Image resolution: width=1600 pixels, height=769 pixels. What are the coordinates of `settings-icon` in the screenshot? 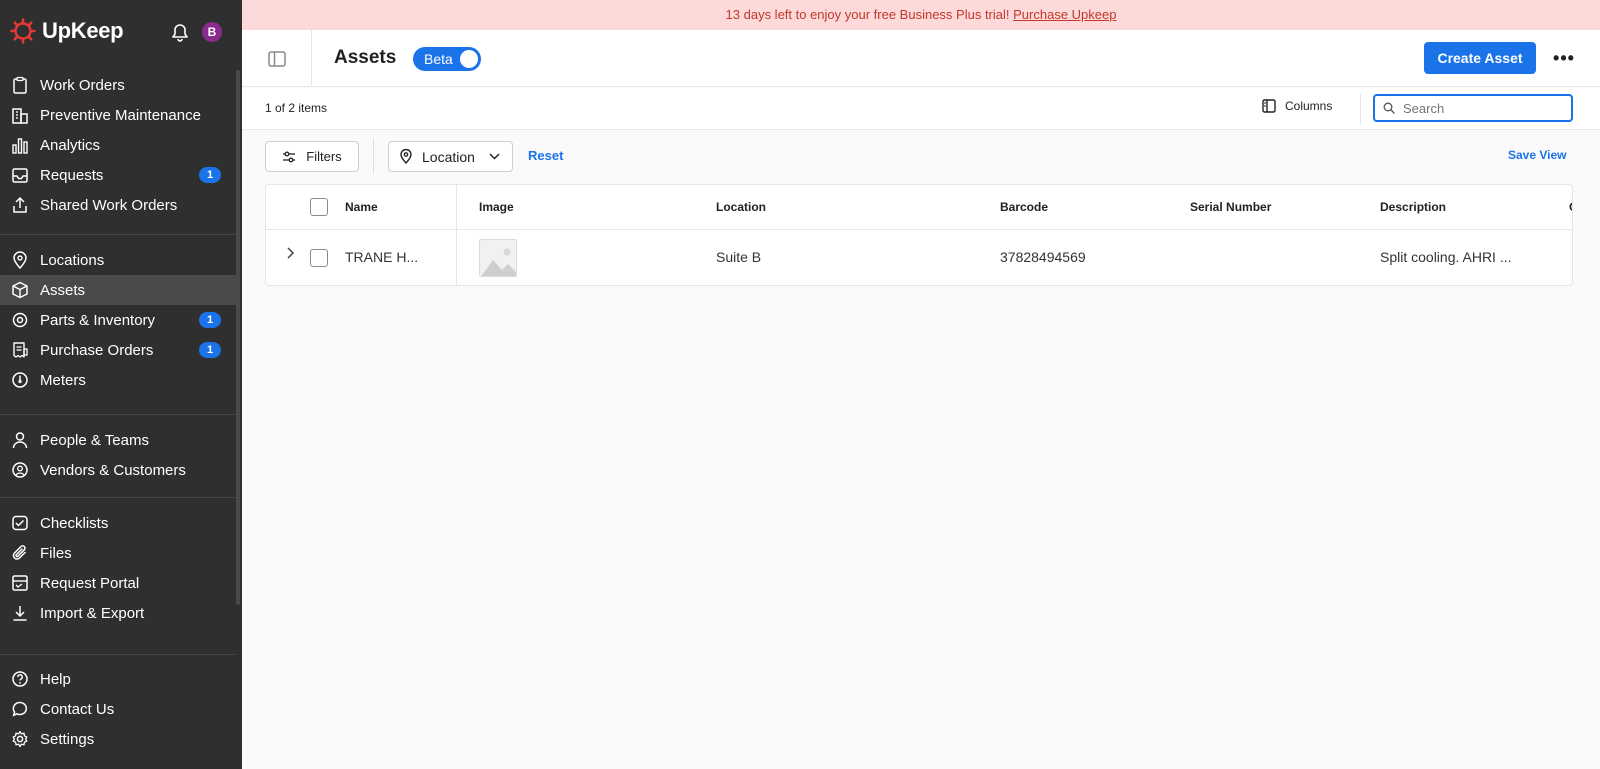 It's located at (20, 739).